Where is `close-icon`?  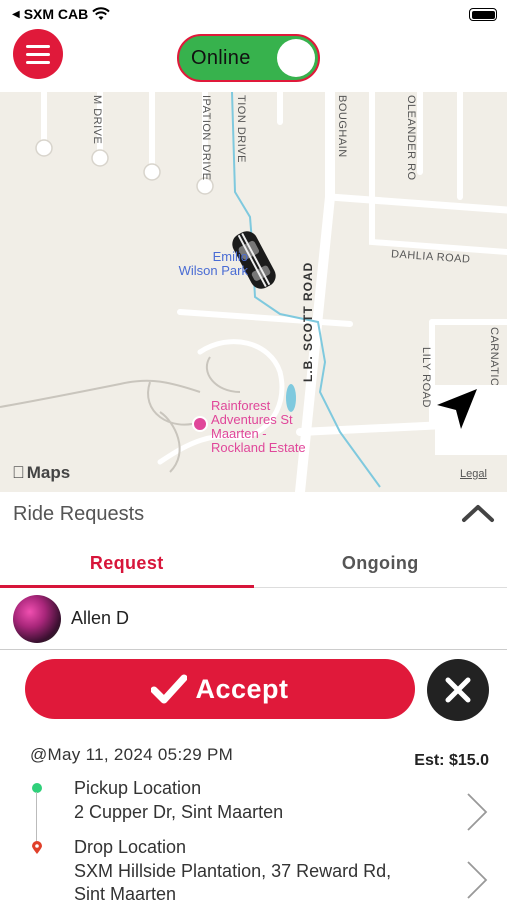 close-icon is located at coordinates (458, 690).